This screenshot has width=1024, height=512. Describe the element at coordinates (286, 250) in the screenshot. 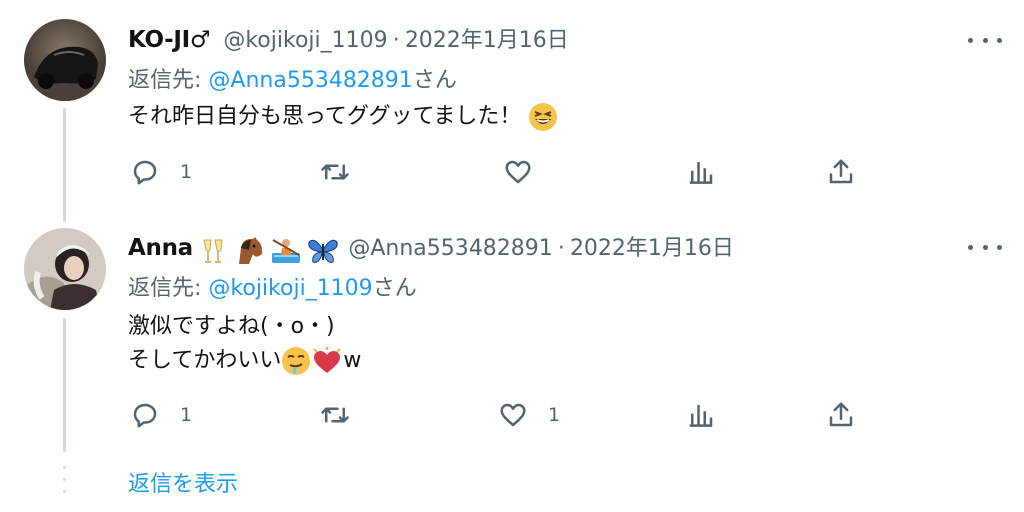

I see `rowing-emoji-icon` at that location.